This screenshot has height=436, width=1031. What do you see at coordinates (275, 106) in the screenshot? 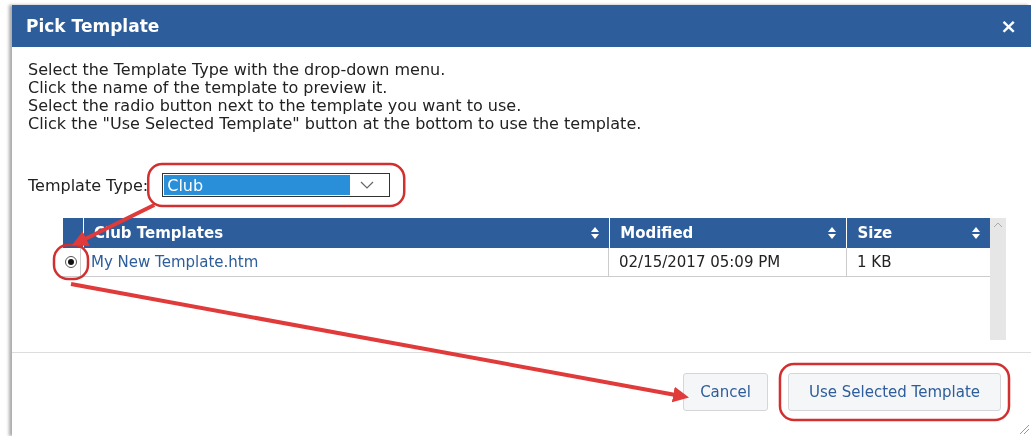
I see `instruction-text: Select the radio button next to the template you want to use.` at bounding box center [275, 106].